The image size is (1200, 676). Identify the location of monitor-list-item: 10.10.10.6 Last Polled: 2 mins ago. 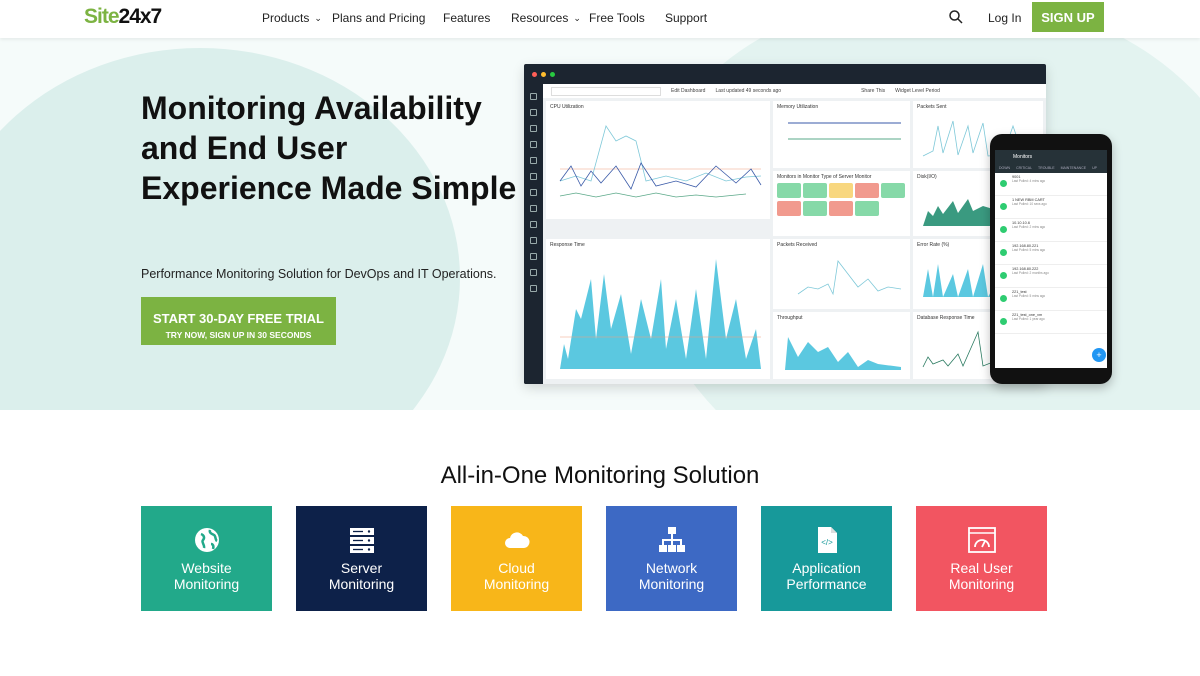
(1051, 230).